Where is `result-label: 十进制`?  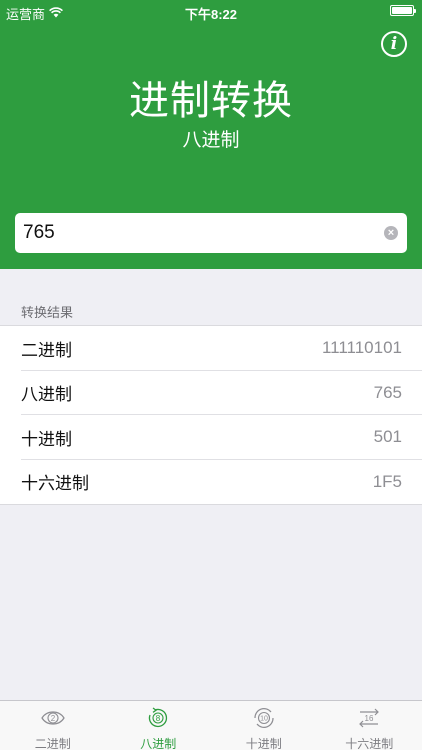
result-label: 十进制 is located at coordinates (46, 439).